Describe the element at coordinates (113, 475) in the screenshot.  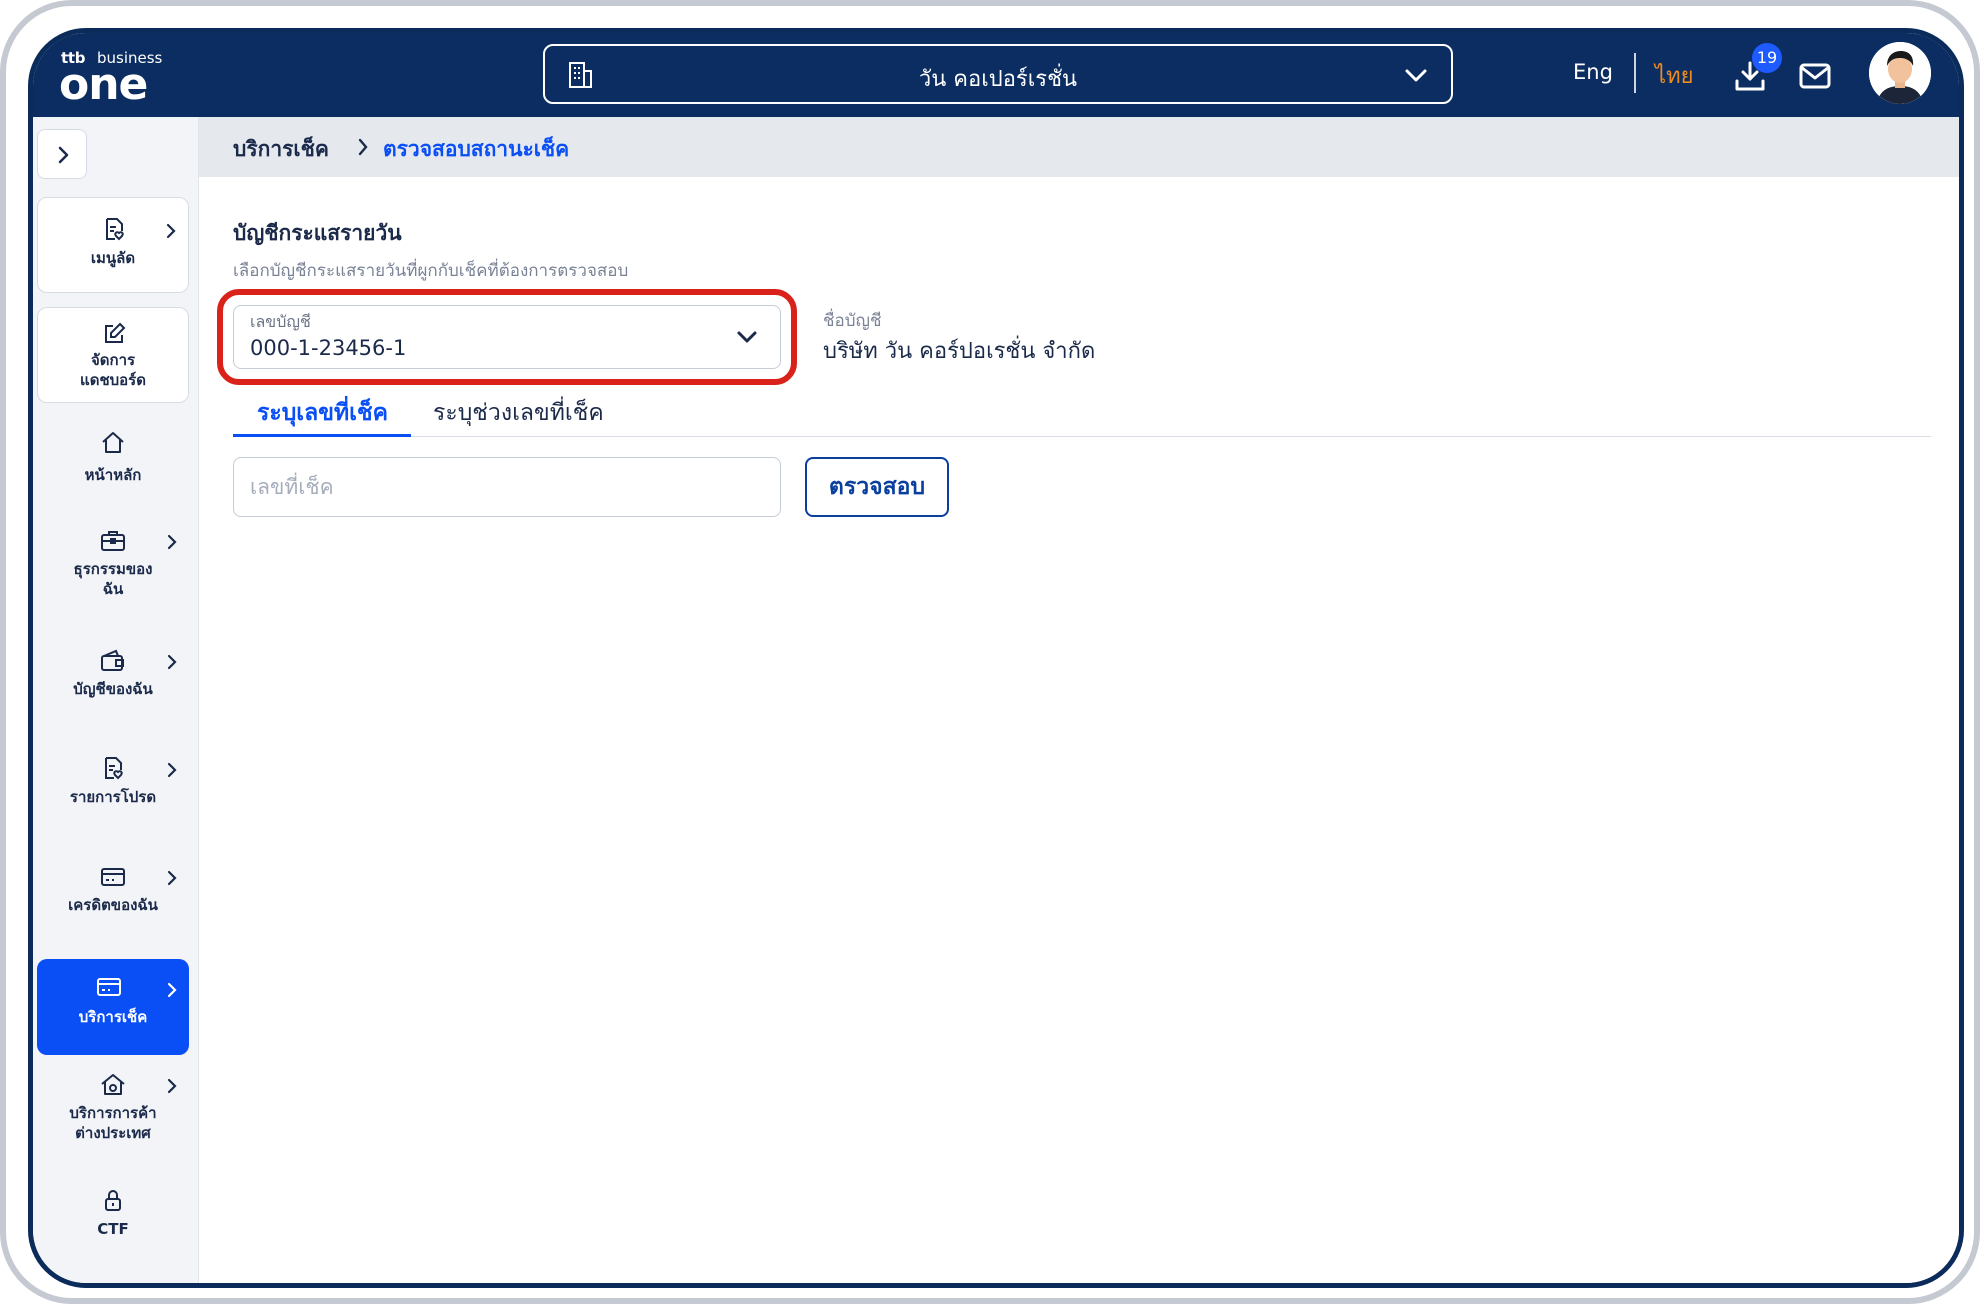
I see `sidebar-item-label: หน้าหลัก` at that location.